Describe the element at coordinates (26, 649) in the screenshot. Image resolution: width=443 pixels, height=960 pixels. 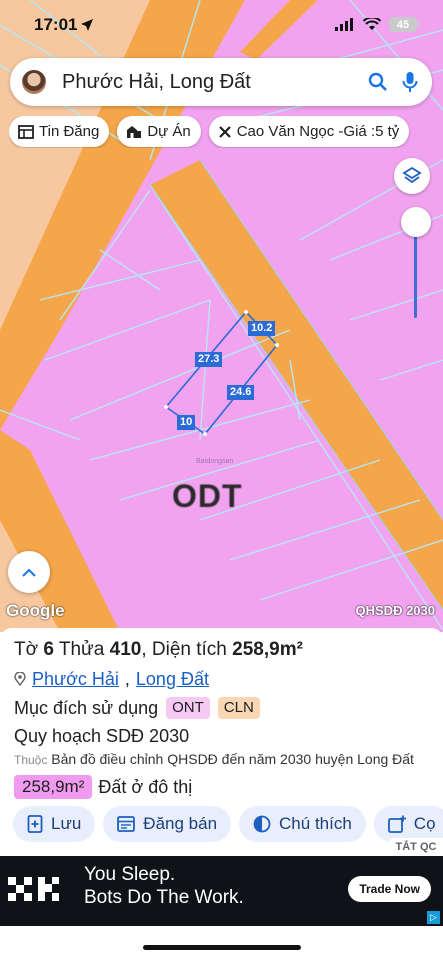
I see `sheet-label: Tờ` at that location.